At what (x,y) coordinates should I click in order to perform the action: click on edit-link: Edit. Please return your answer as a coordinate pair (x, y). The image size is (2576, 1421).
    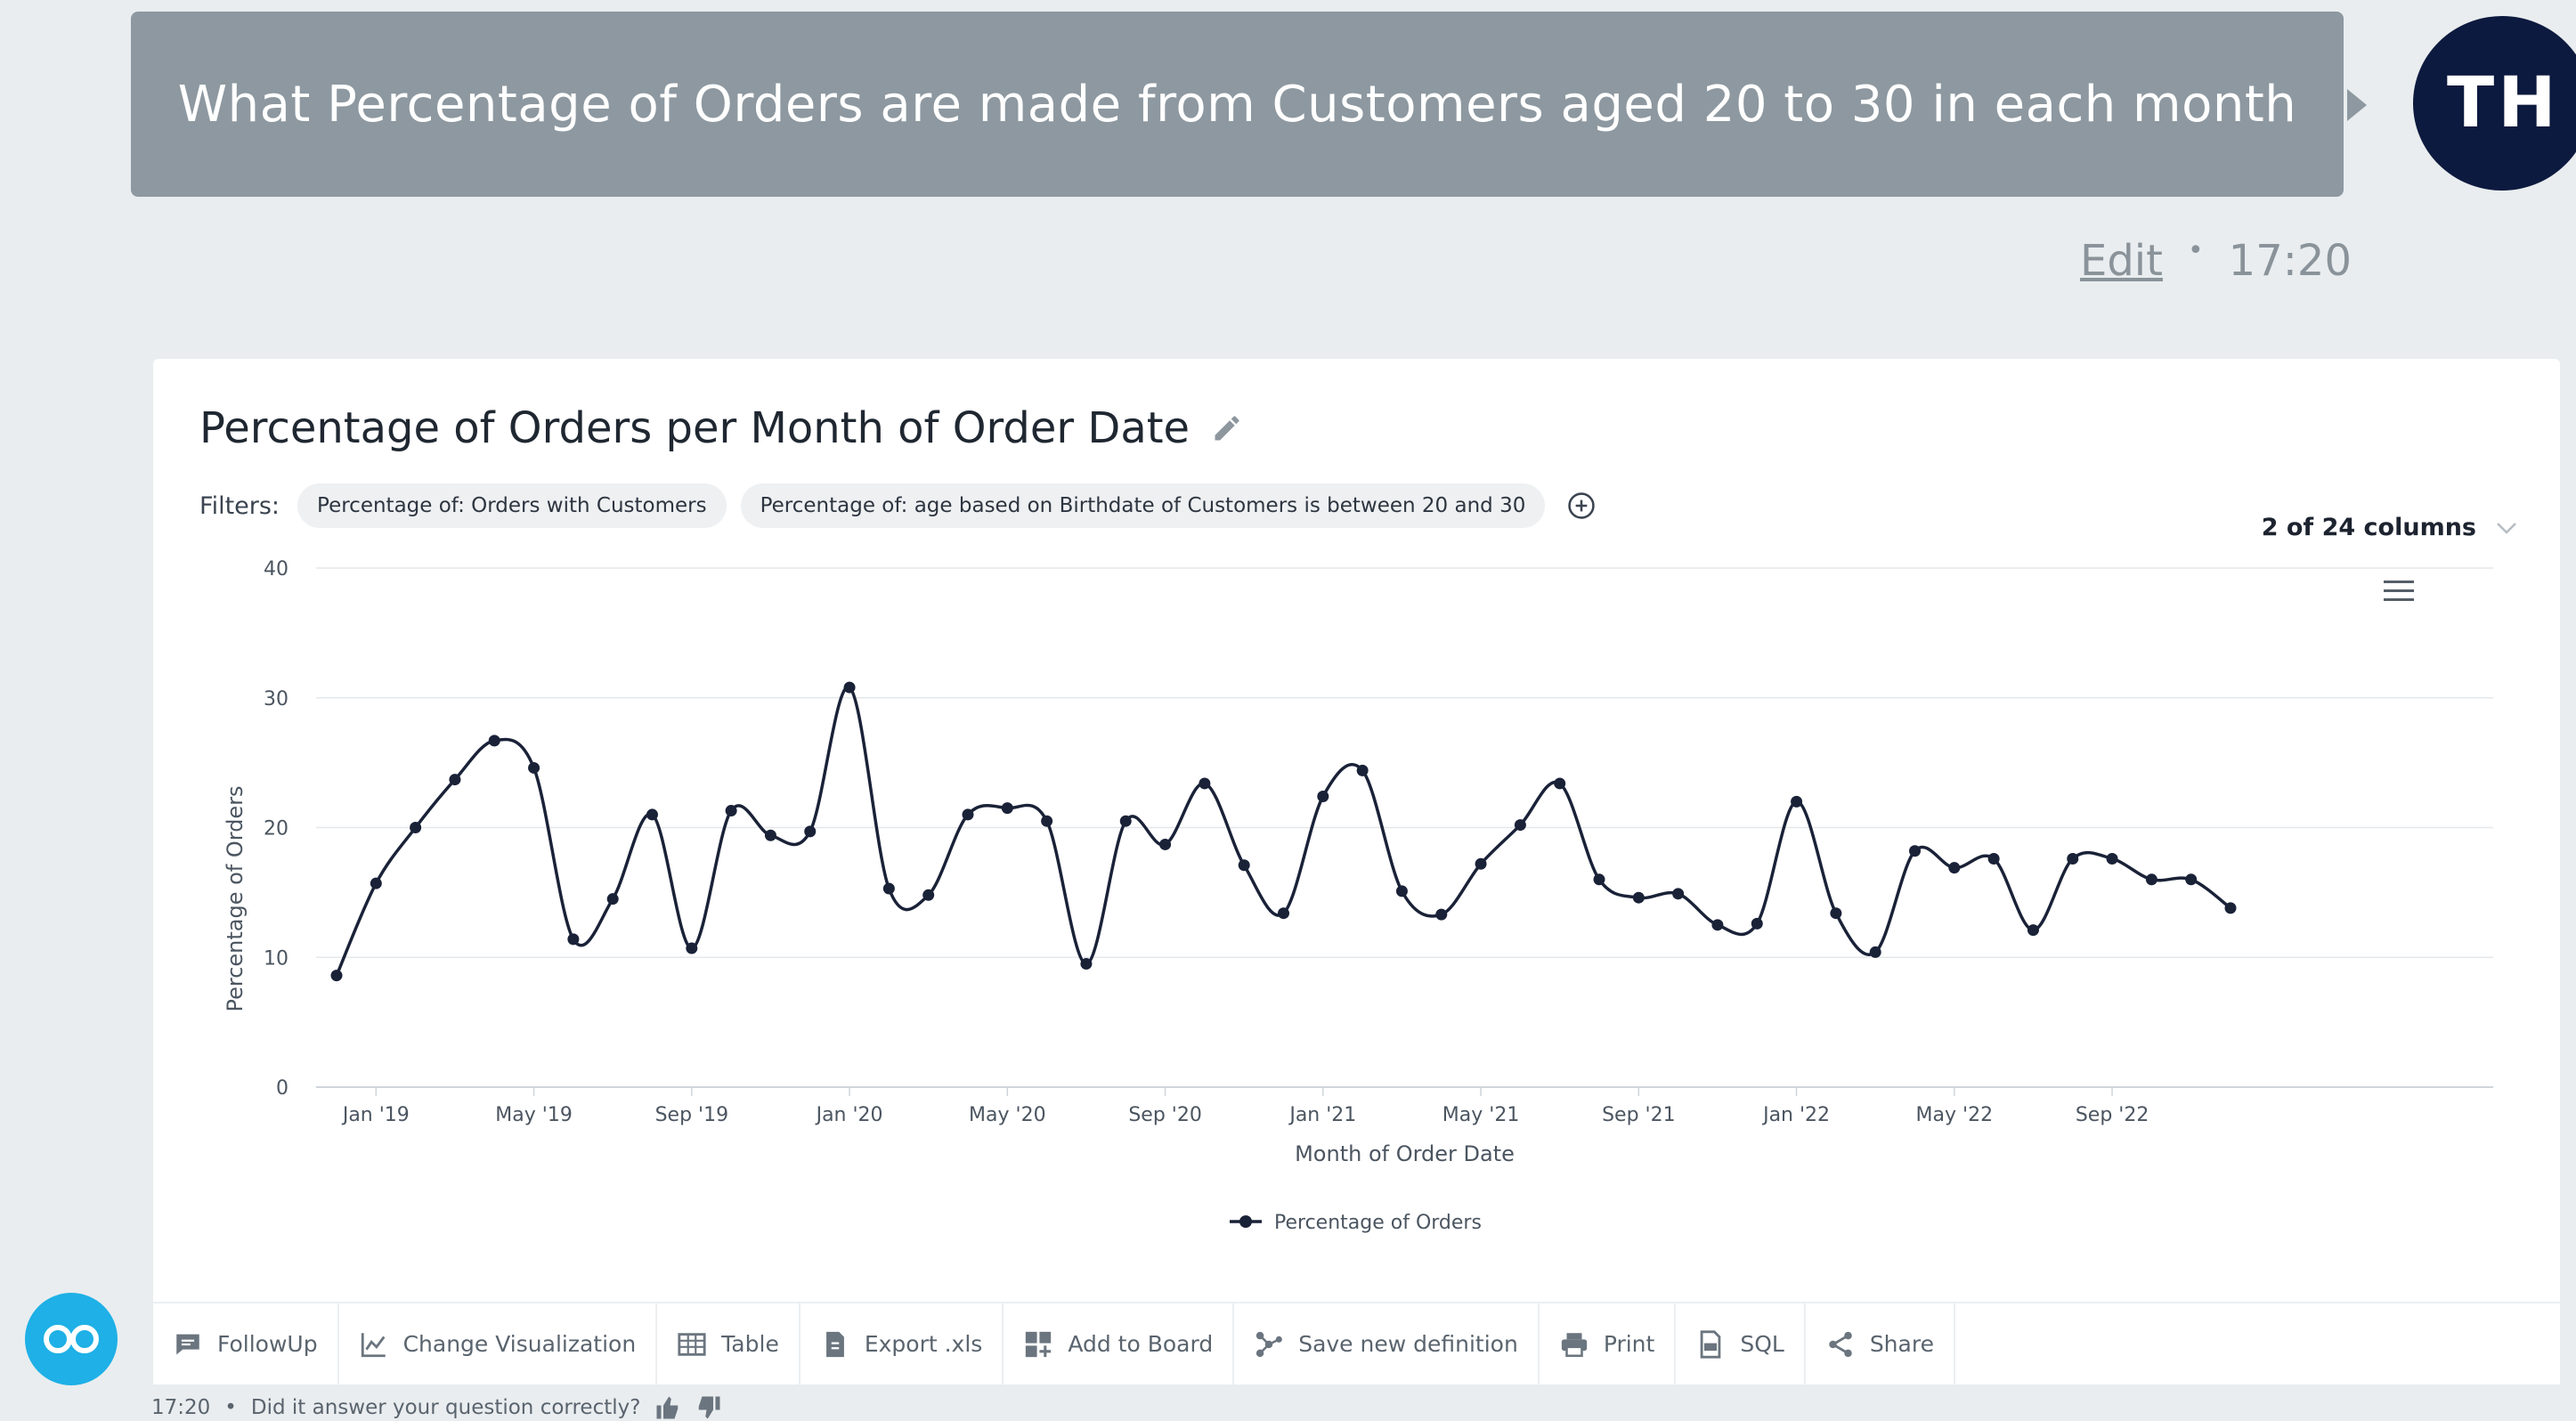
    Looking at the image, I should click on (2121, 261).